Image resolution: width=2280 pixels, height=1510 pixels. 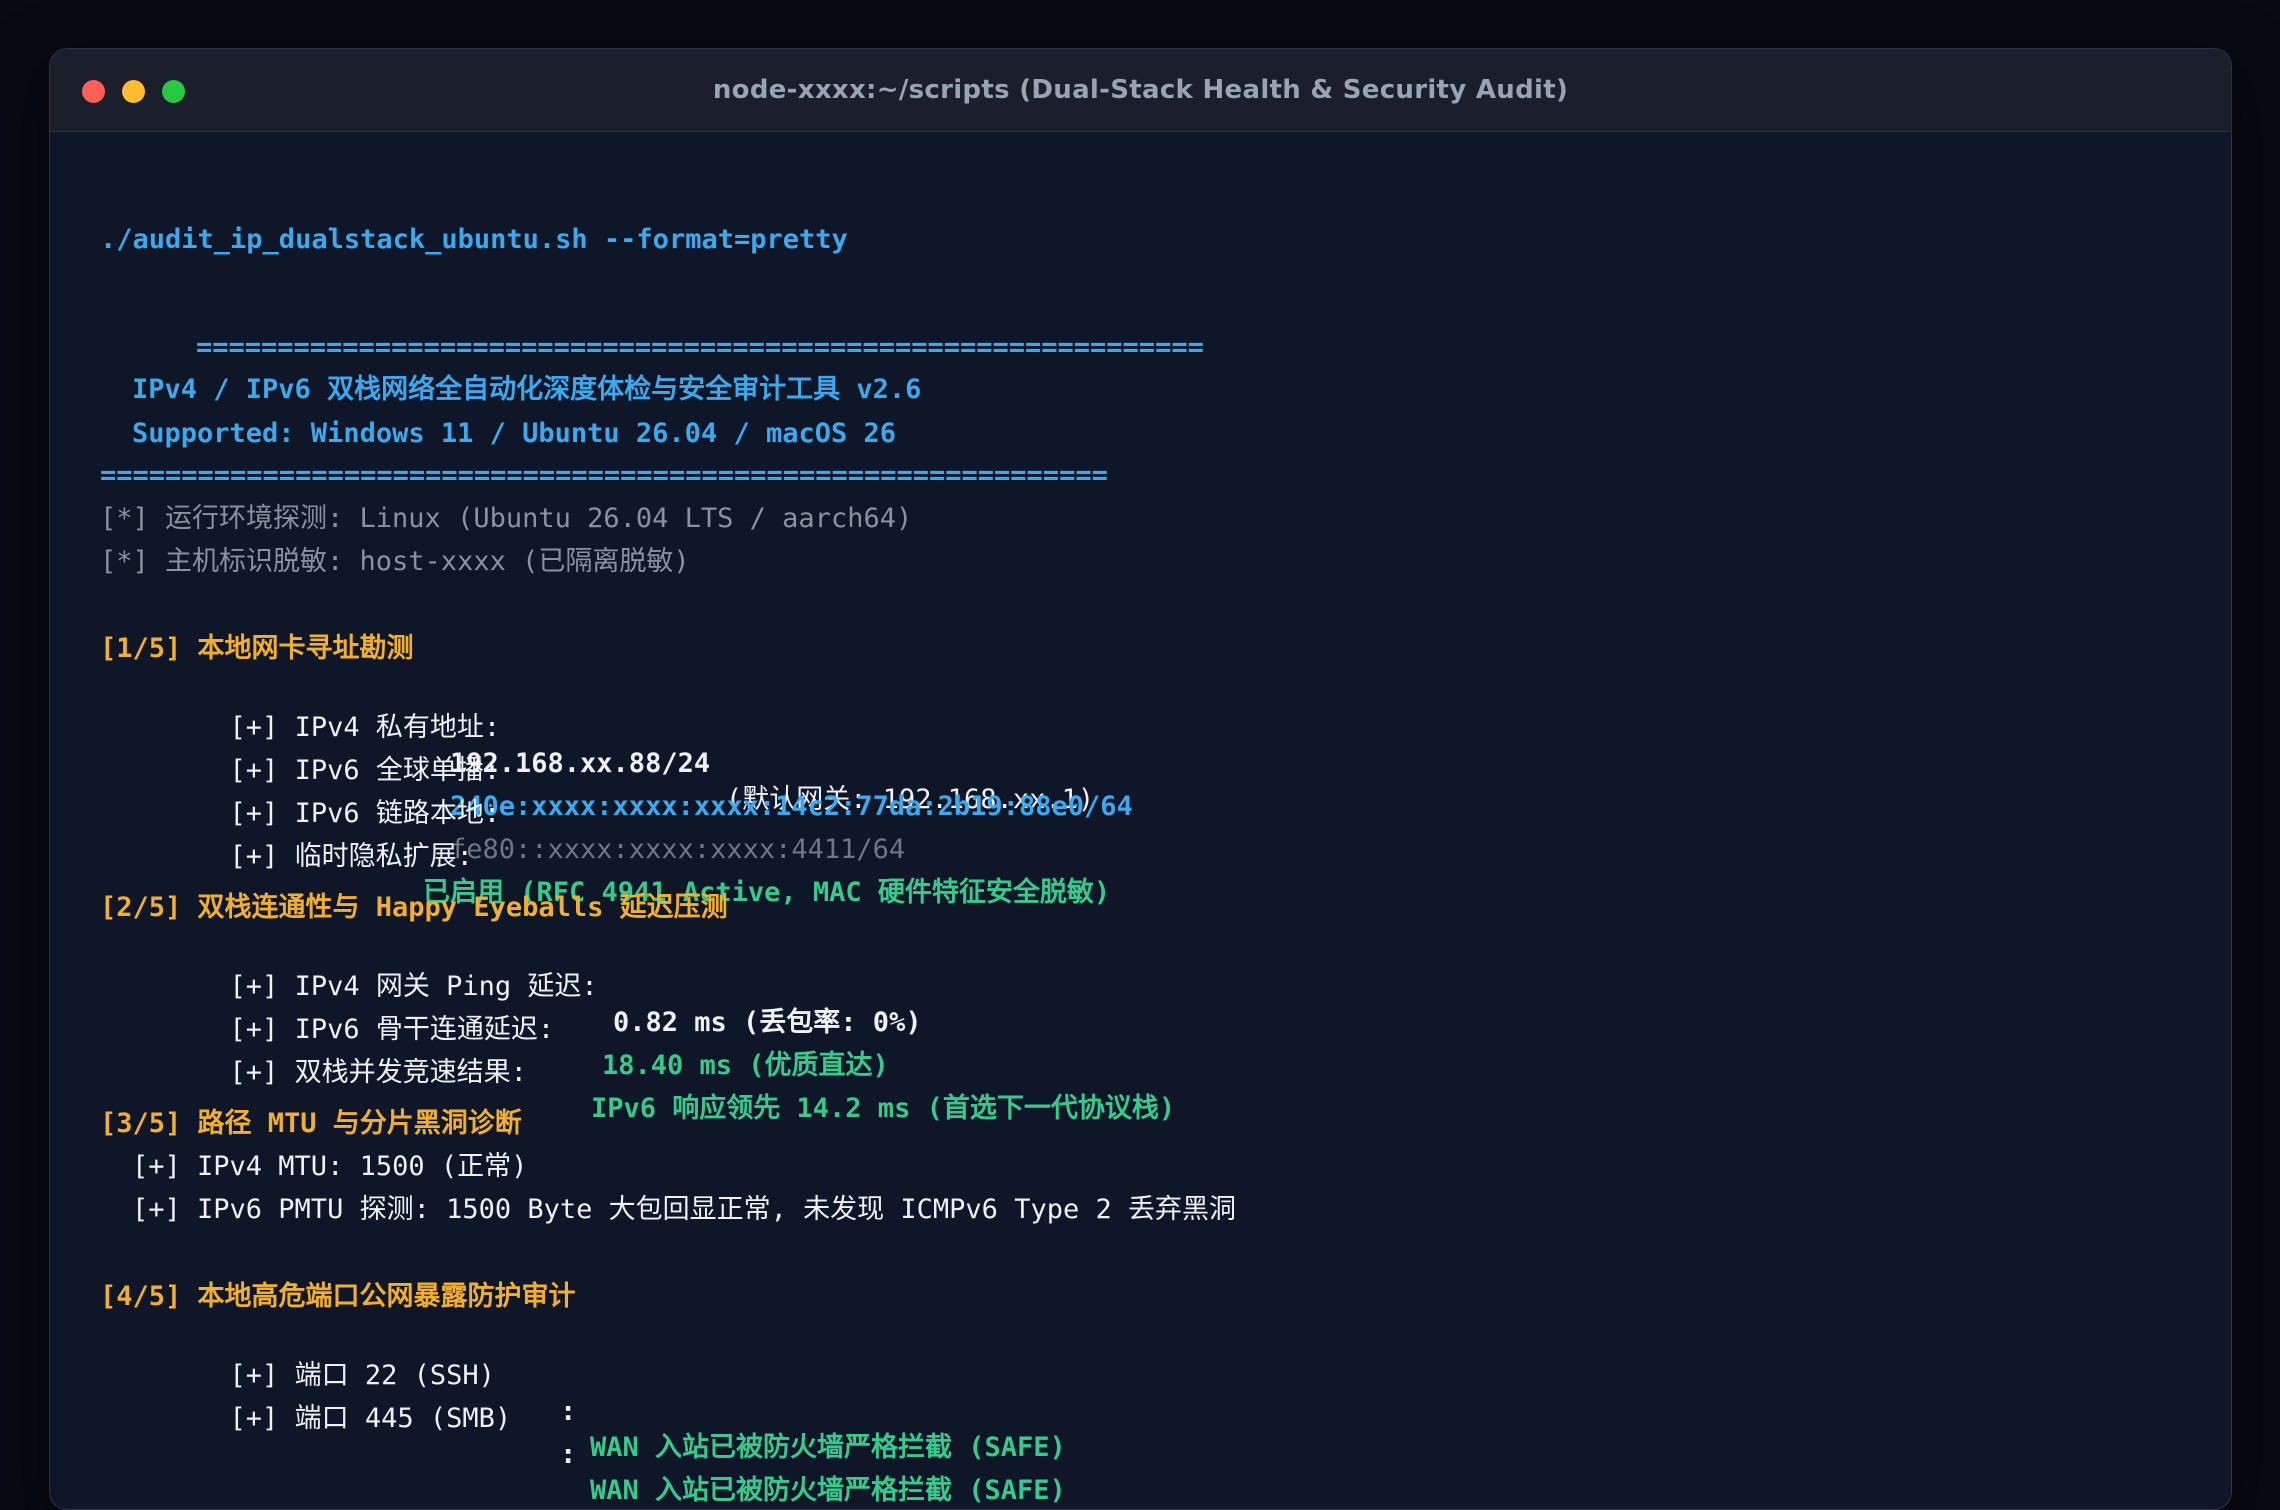 What do you see at coordinates (745, 1065) in the screenshot?
I see `ipv6-backbone-value: 18.40 ms (优质直达)` at bounding box center [745, 1065].